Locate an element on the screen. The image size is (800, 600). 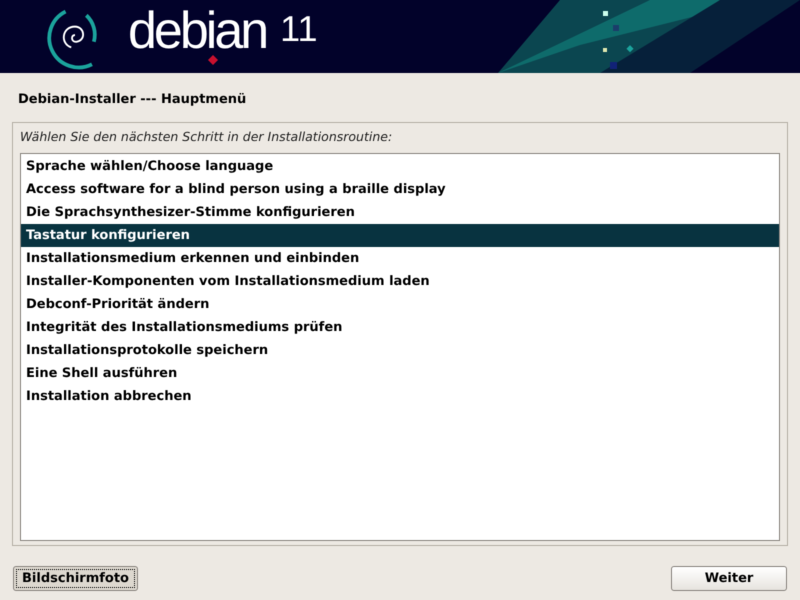
menu-item: Installation abbrechen is located at coordinates (400, 396).